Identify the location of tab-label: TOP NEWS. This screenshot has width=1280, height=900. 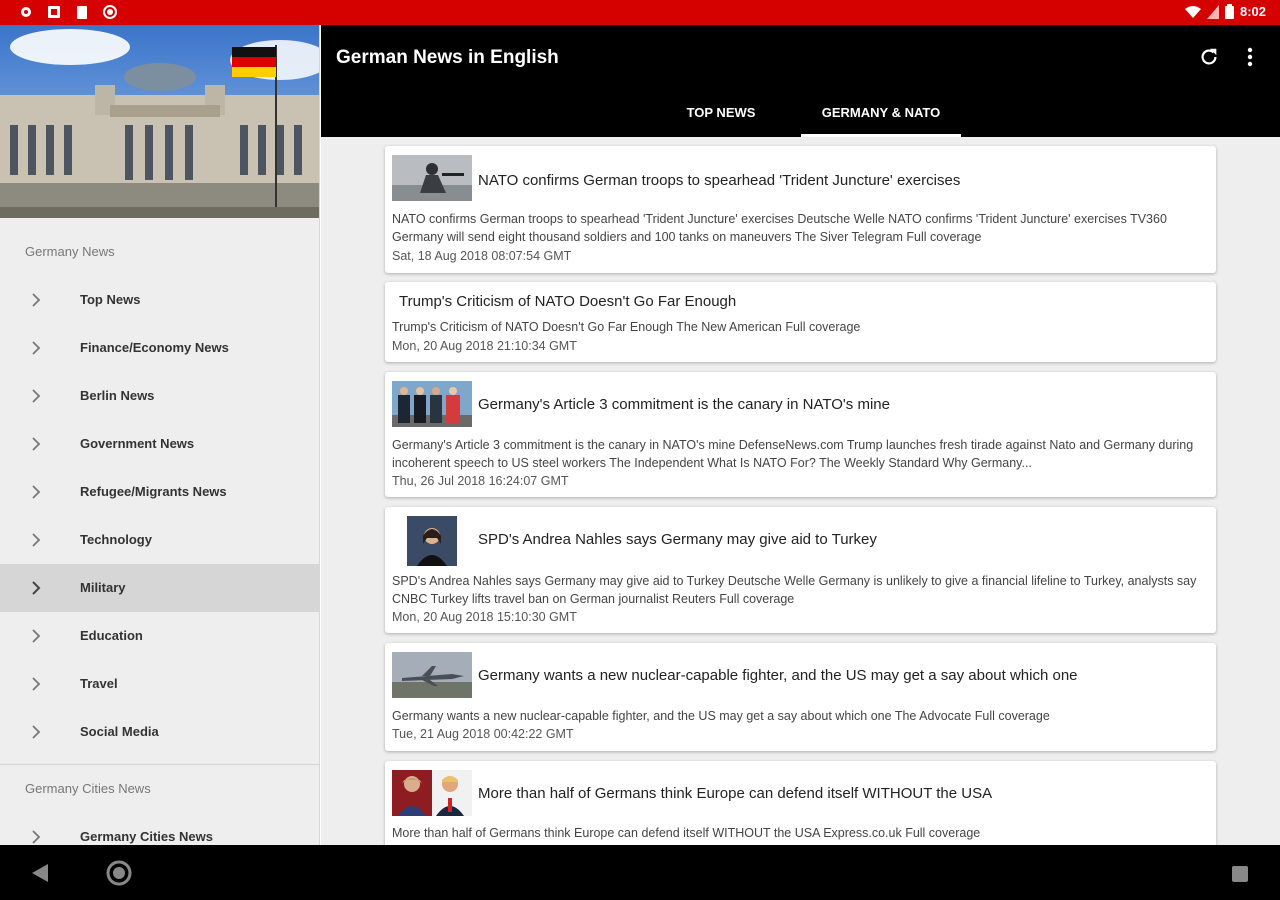
(721, 112).